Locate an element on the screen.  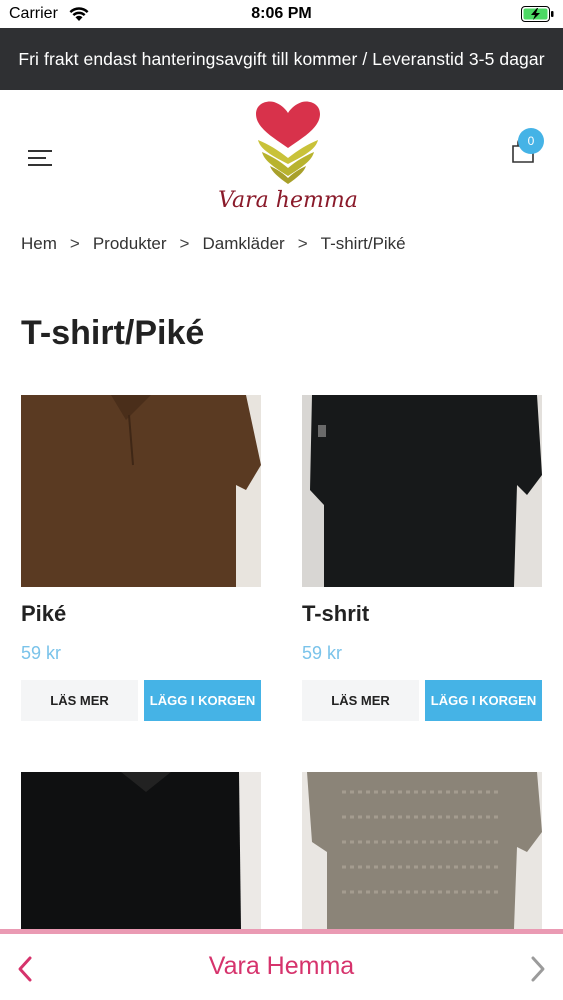
chevron-right-icon is located at coordinates (538, 969).